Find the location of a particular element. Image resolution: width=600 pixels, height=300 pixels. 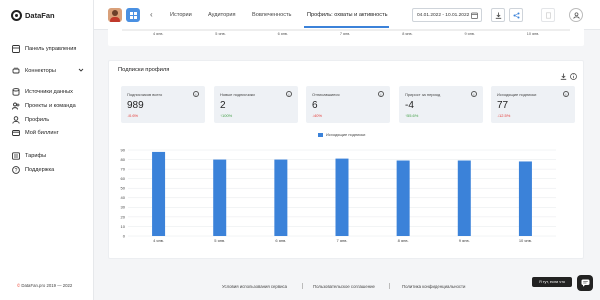

sidebar-item-connectors: Коннекторы is located at coordinates (51, 71).